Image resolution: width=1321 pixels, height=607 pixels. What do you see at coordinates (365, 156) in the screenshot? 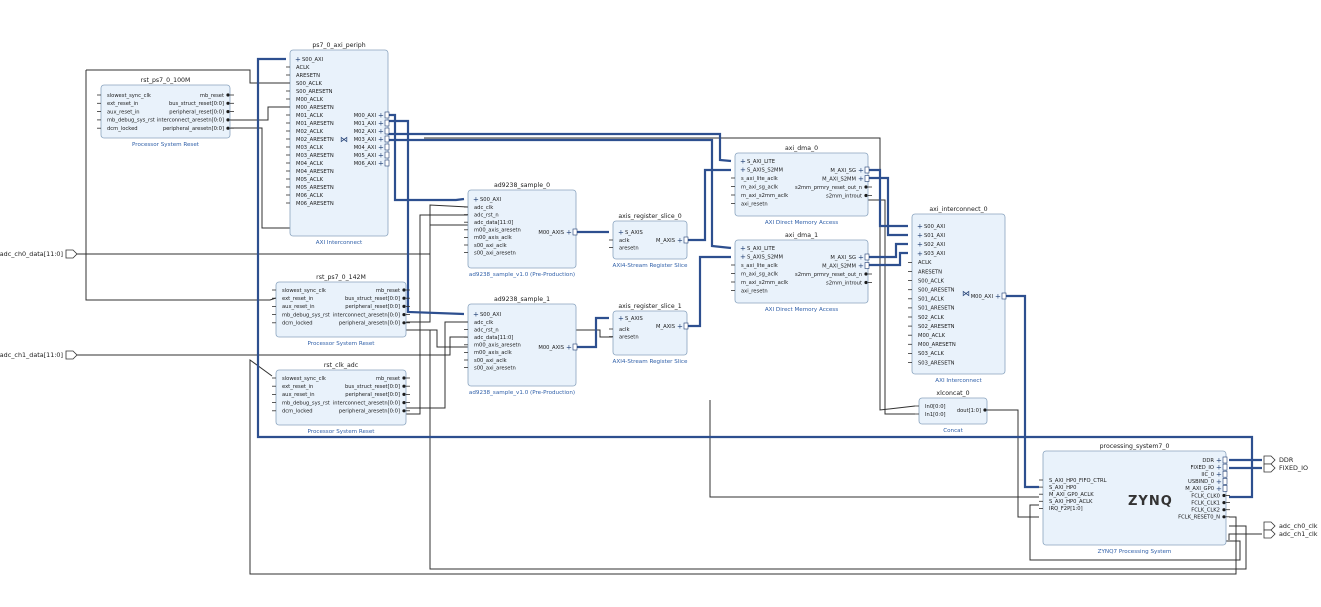
I see `output-port-label: M05_AXI` at bounding box center [365, 156].